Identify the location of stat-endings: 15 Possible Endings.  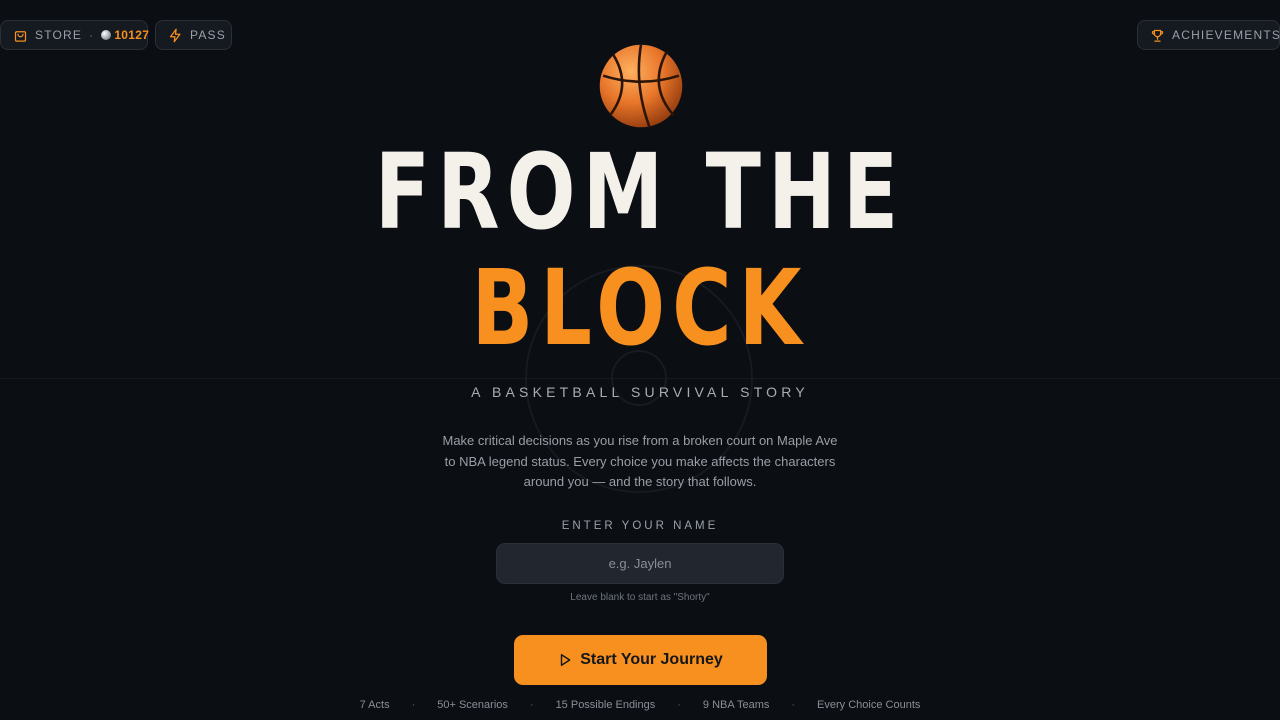
(605, 705).